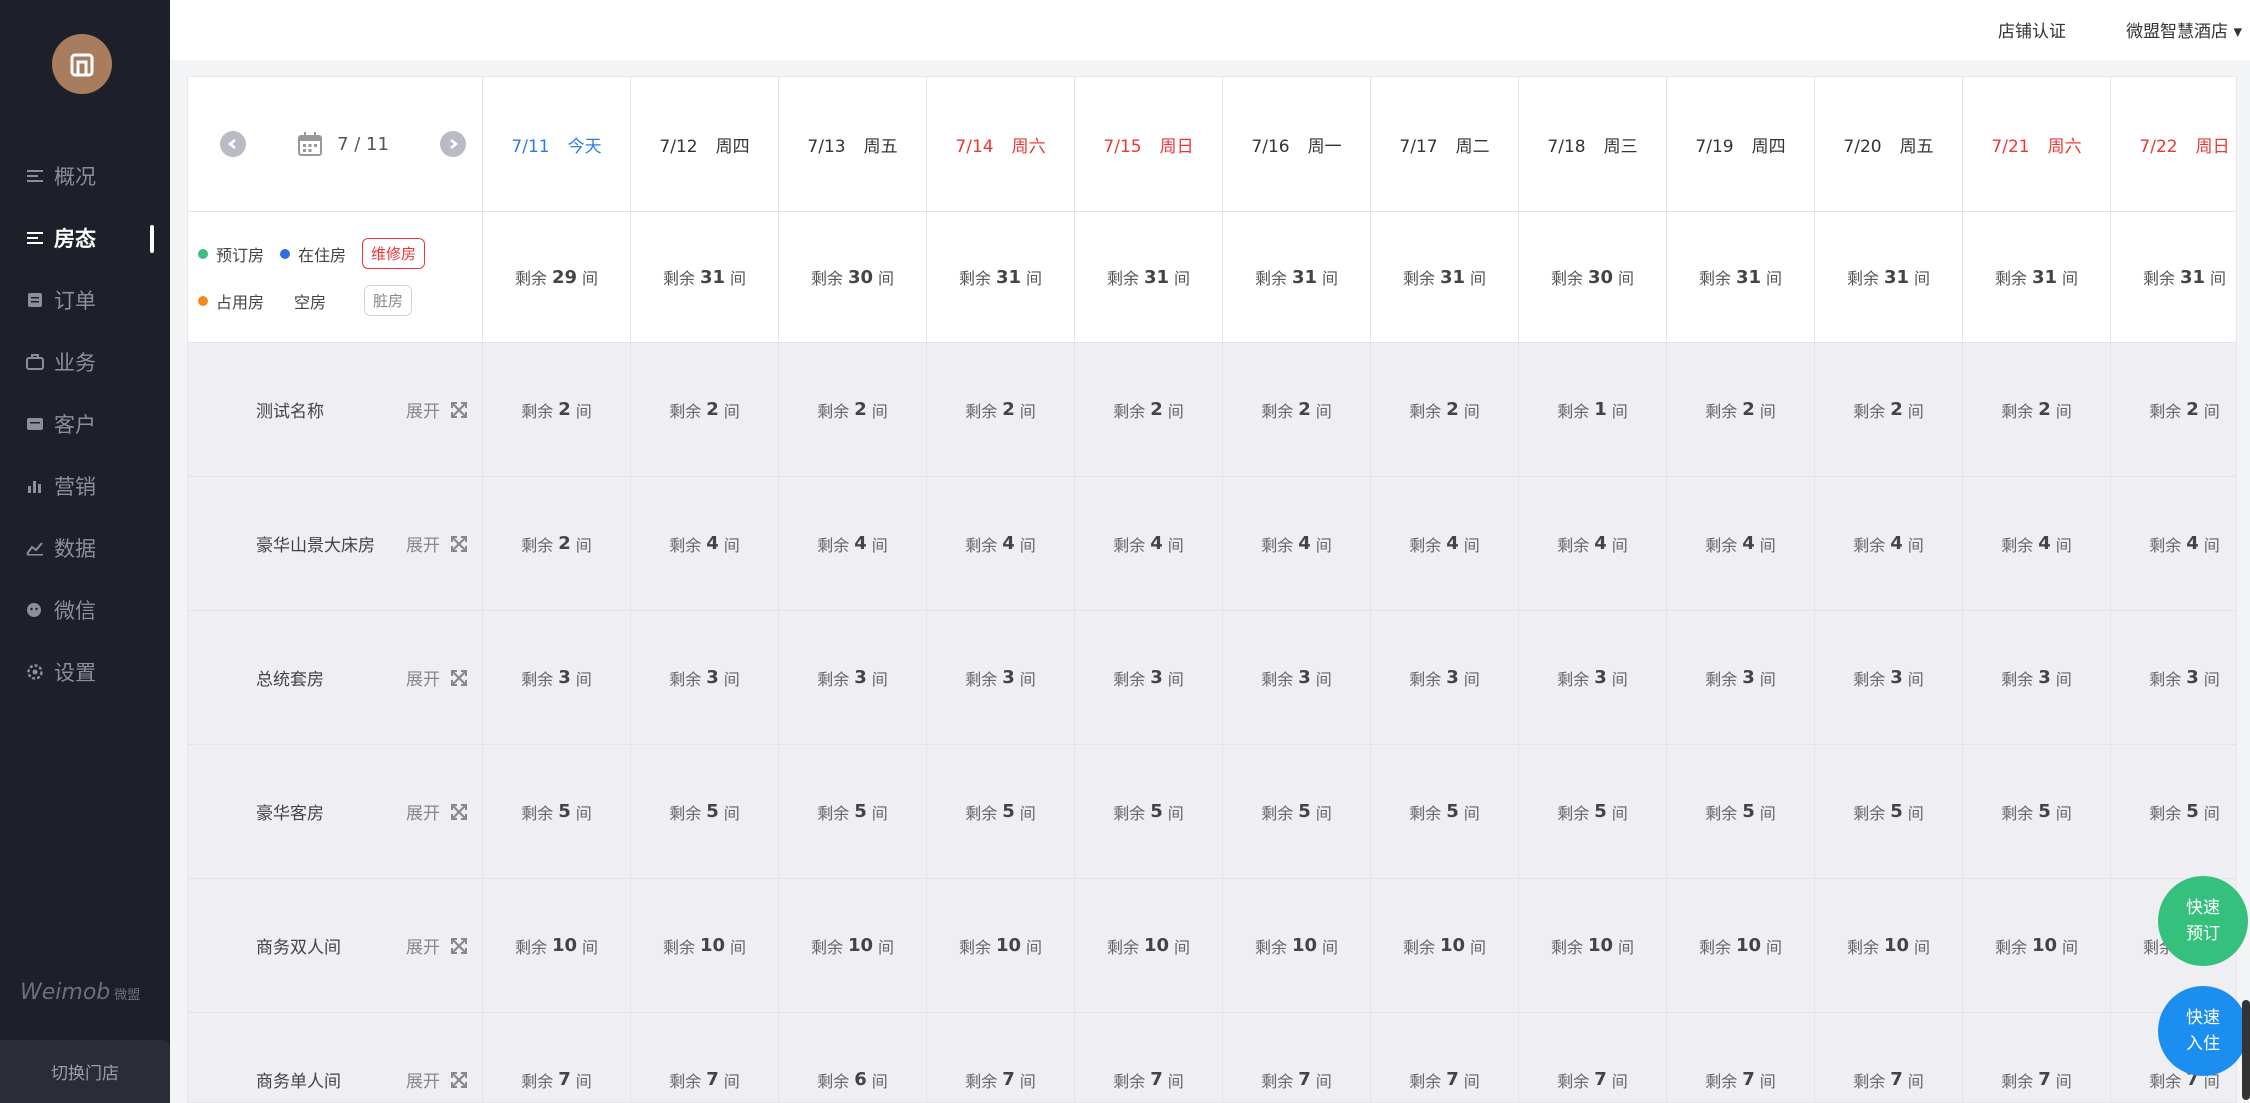 Image resolution: width=2250 pixels, height=1103 pixels. What do you see at coordinates (2184, 29) in the screenshot?
I see `store-name-dropdown: 微盟智慧酒店 ▾` at bounding box center [2184, 29].